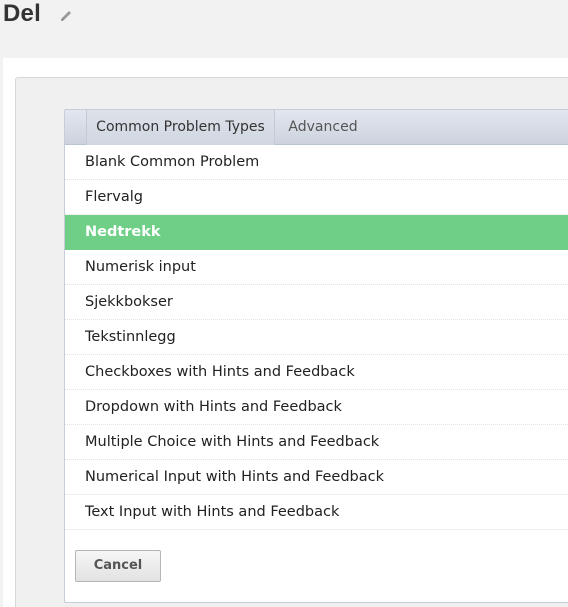 This screenshot has height=607, width=568. Describe the element at coordinates (316, 162) in the screenshot. I see `problem-type-blank-common: Blank Common Problem` at that location.